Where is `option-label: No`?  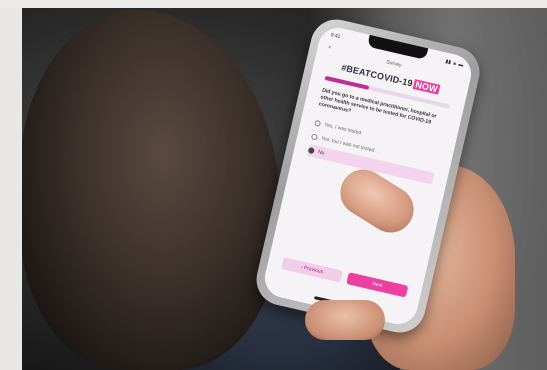 option-label: No is located at coordinates (321, 153).